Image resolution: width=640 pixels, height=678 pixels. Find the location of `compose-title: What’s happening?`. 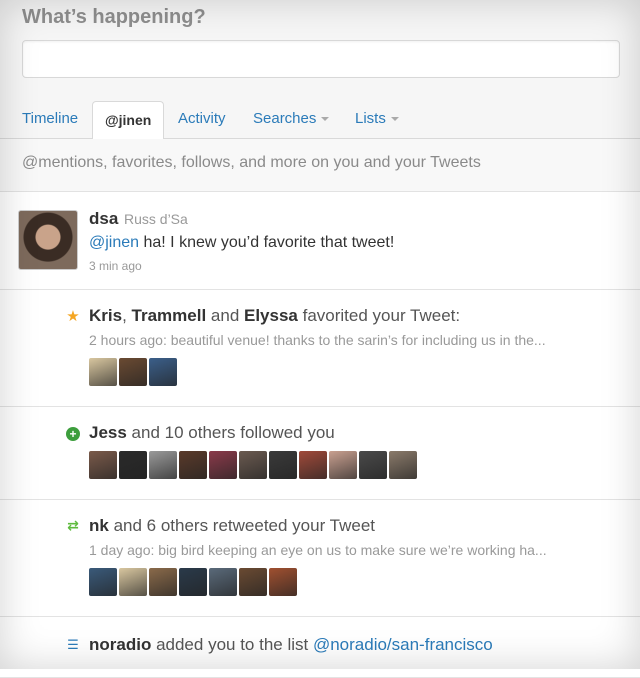

compose-title: What’s happening? is located at coordinates (114, 17).